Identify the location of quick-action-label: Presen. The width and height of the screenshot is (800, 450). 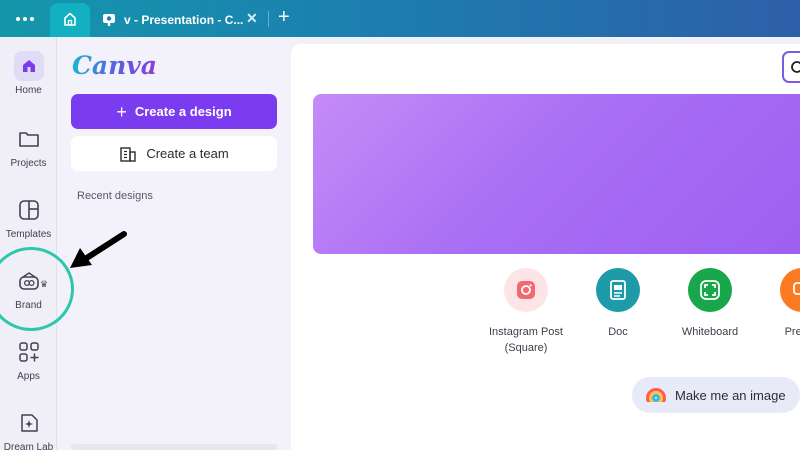
(792, 332).